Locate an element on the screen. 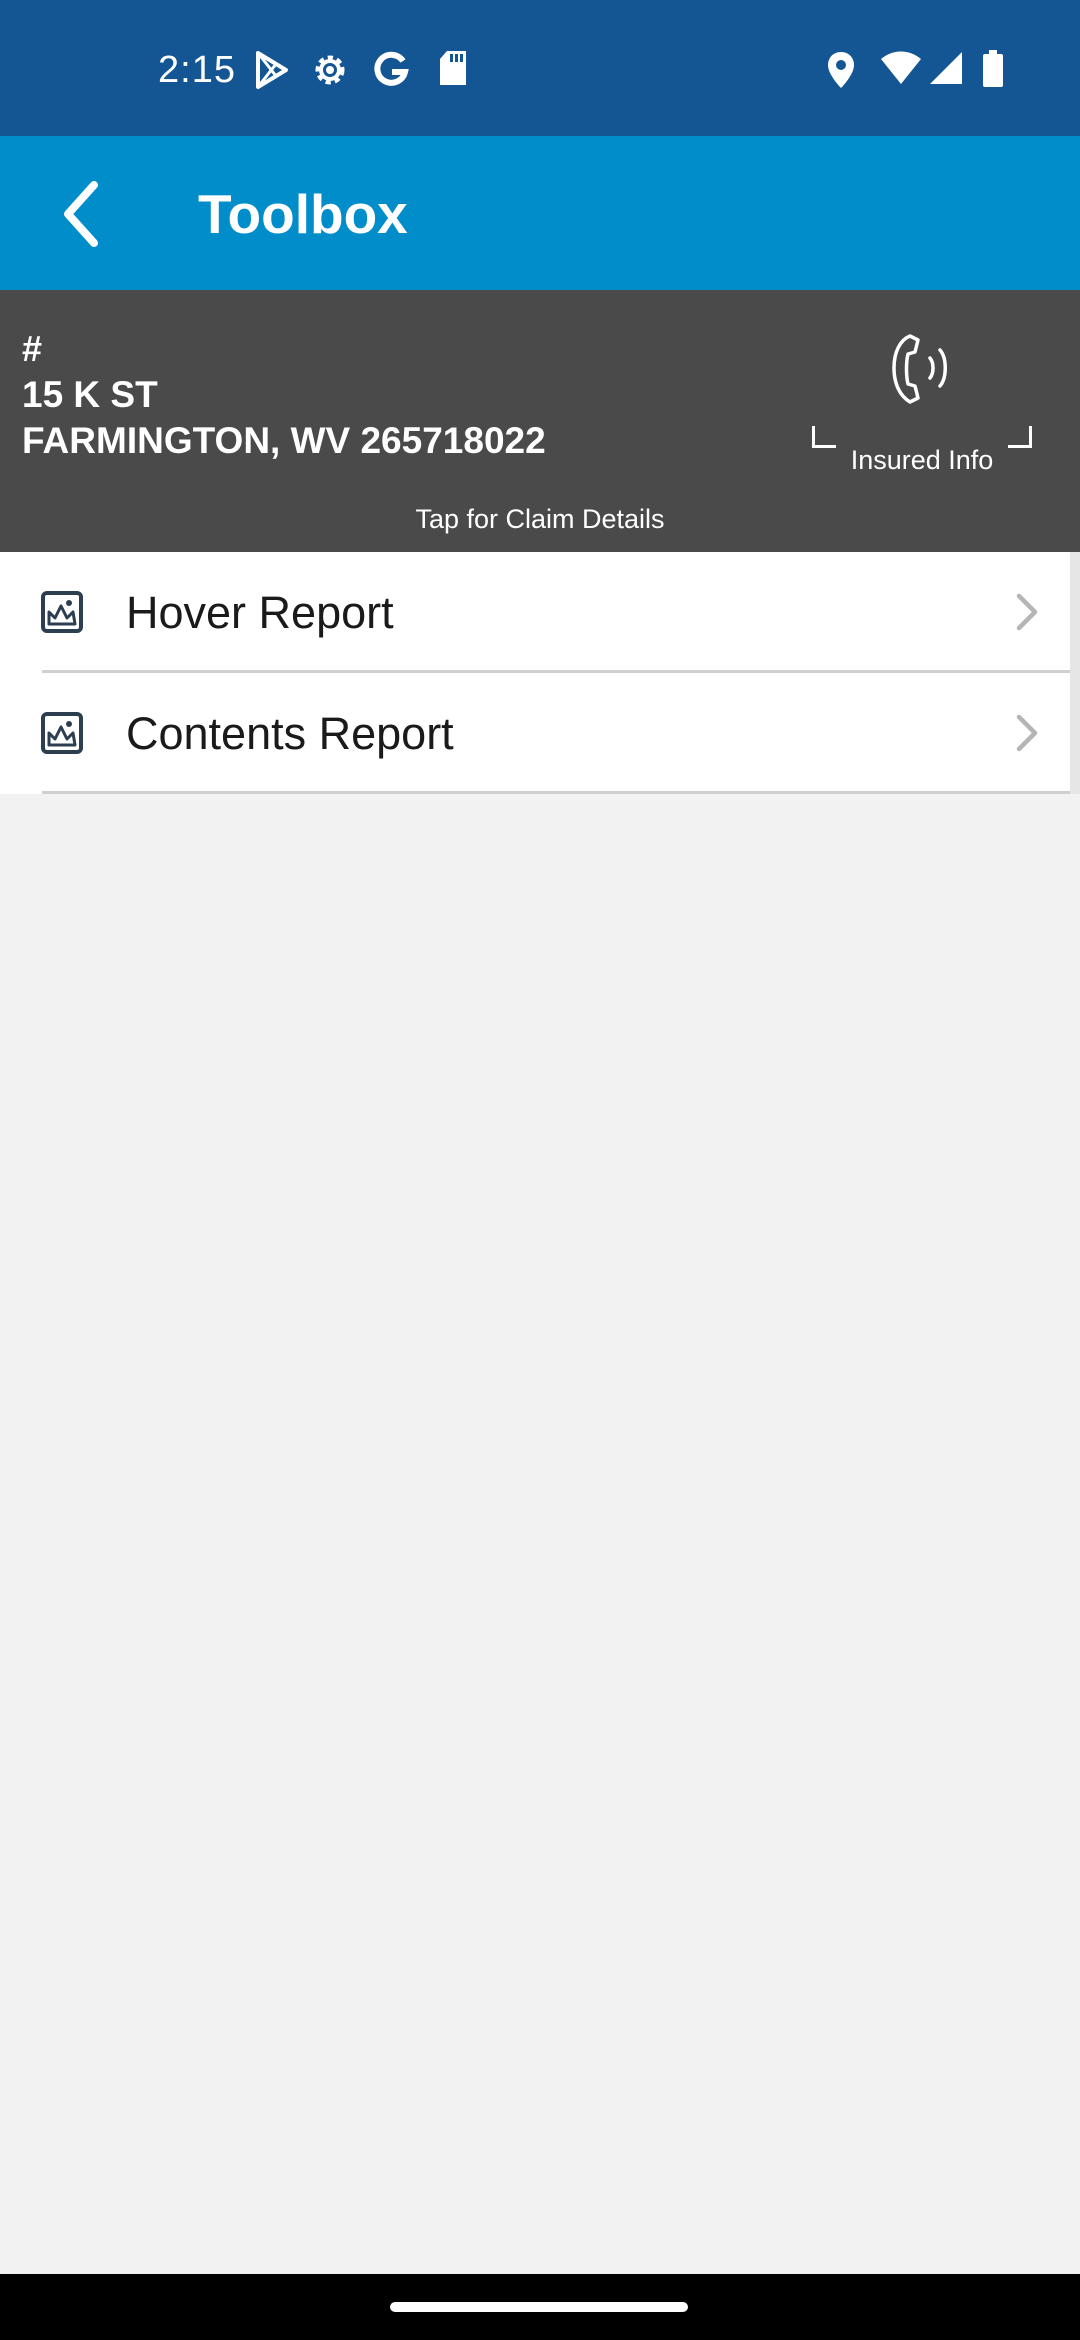 This screenshot has height=2340, width=1080. list-item-label: Hover Report is located at coordinates (260, 612).